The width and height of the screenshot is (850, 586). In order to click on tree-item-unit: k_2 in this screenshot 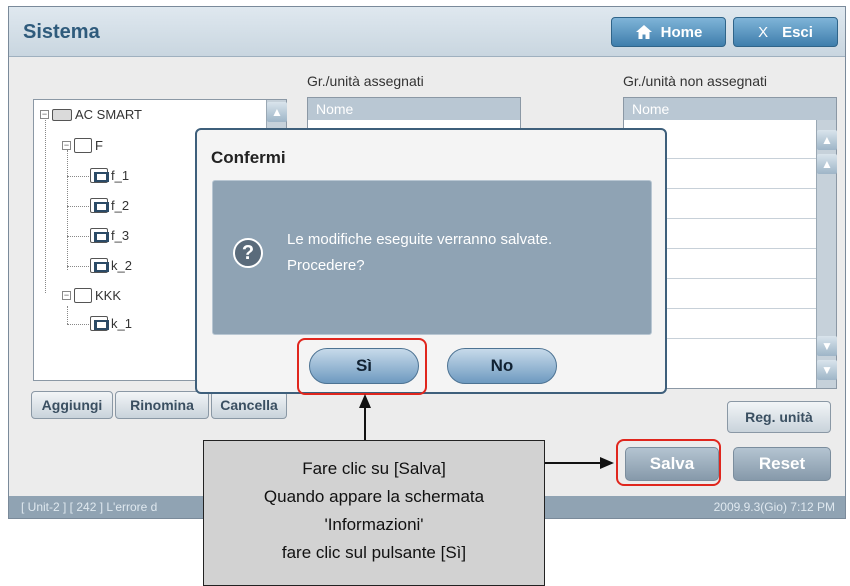, I will do `click(111, 265)`.